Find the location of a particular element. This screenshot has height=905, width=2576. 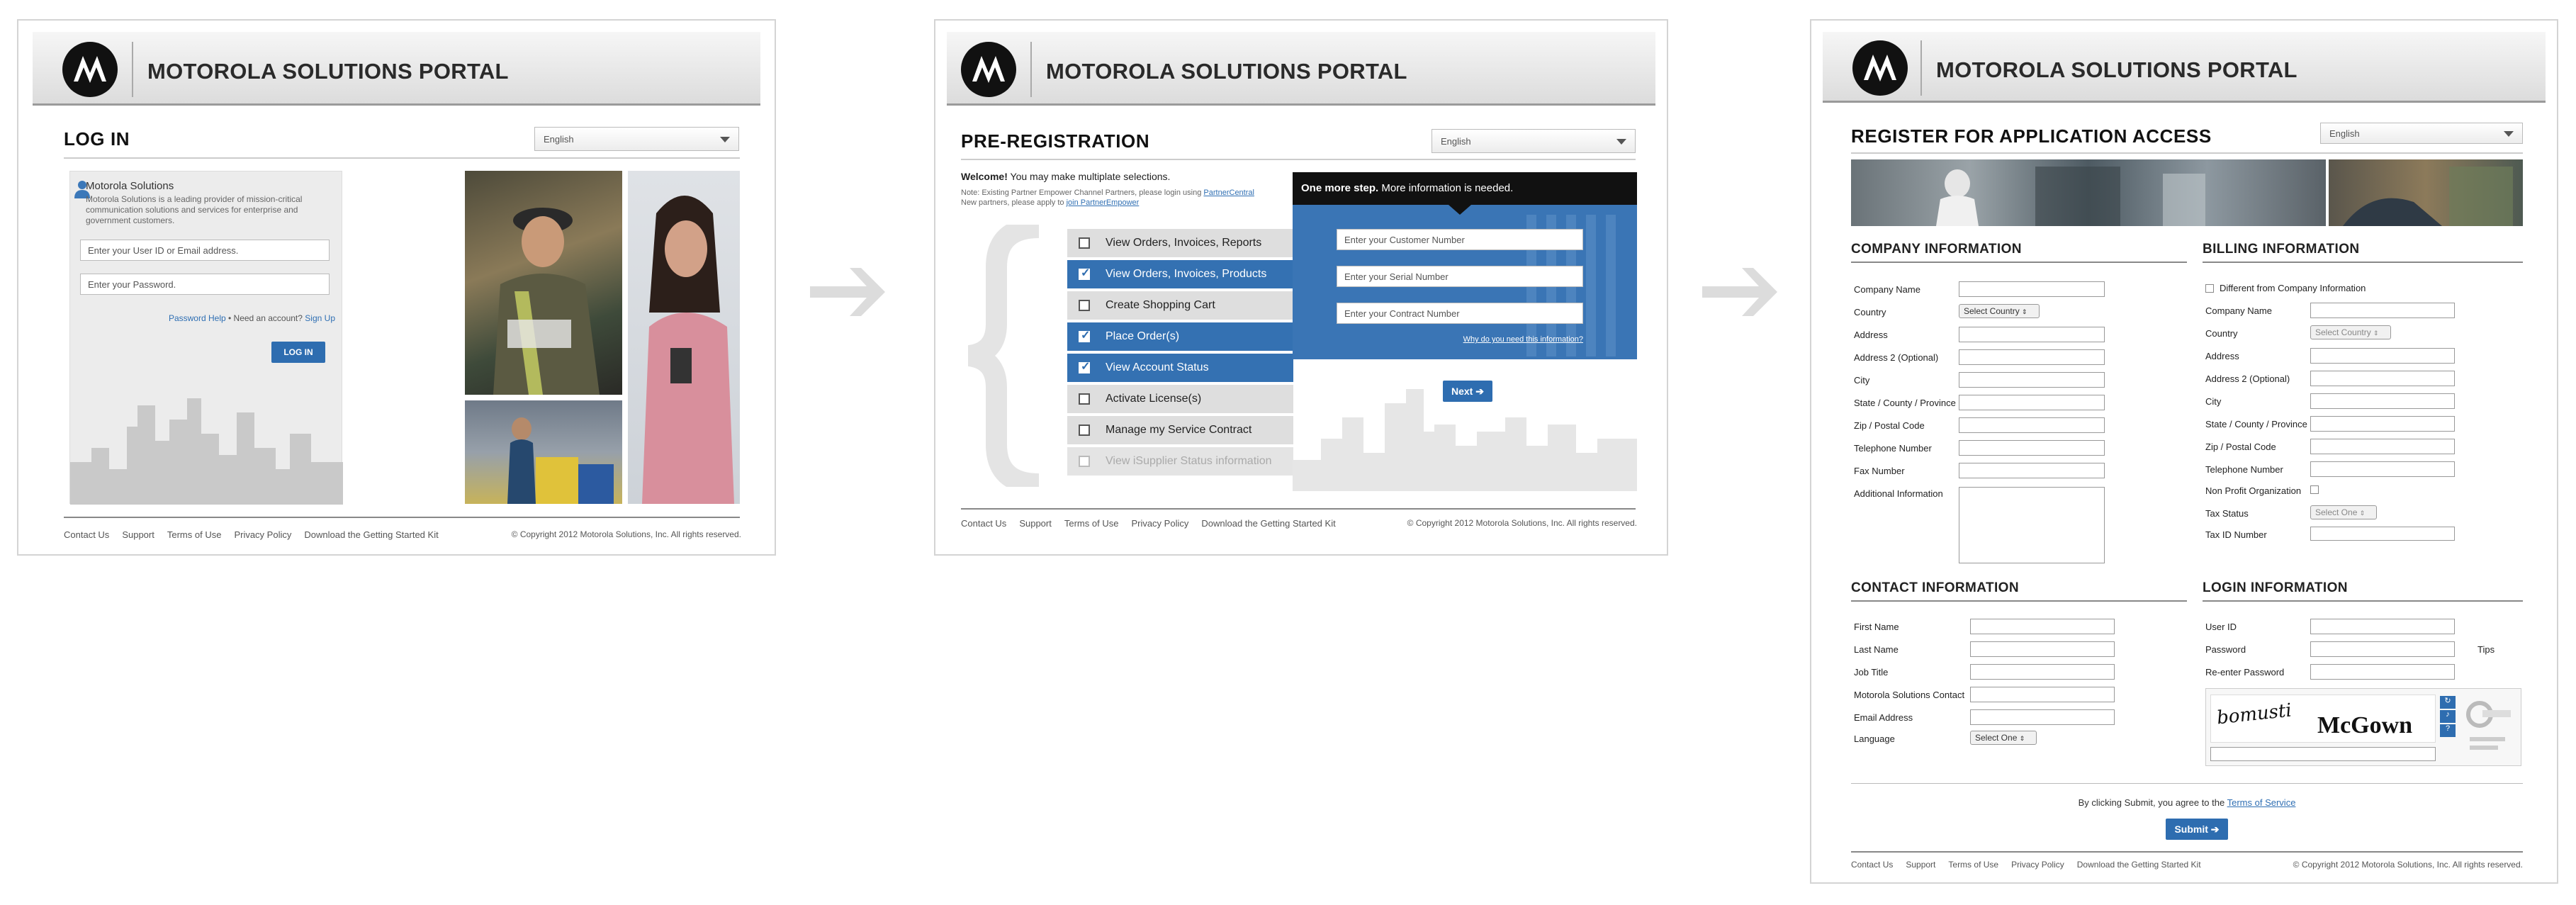

refresh-icon: ↻ is located at coordinates (2448, 703).